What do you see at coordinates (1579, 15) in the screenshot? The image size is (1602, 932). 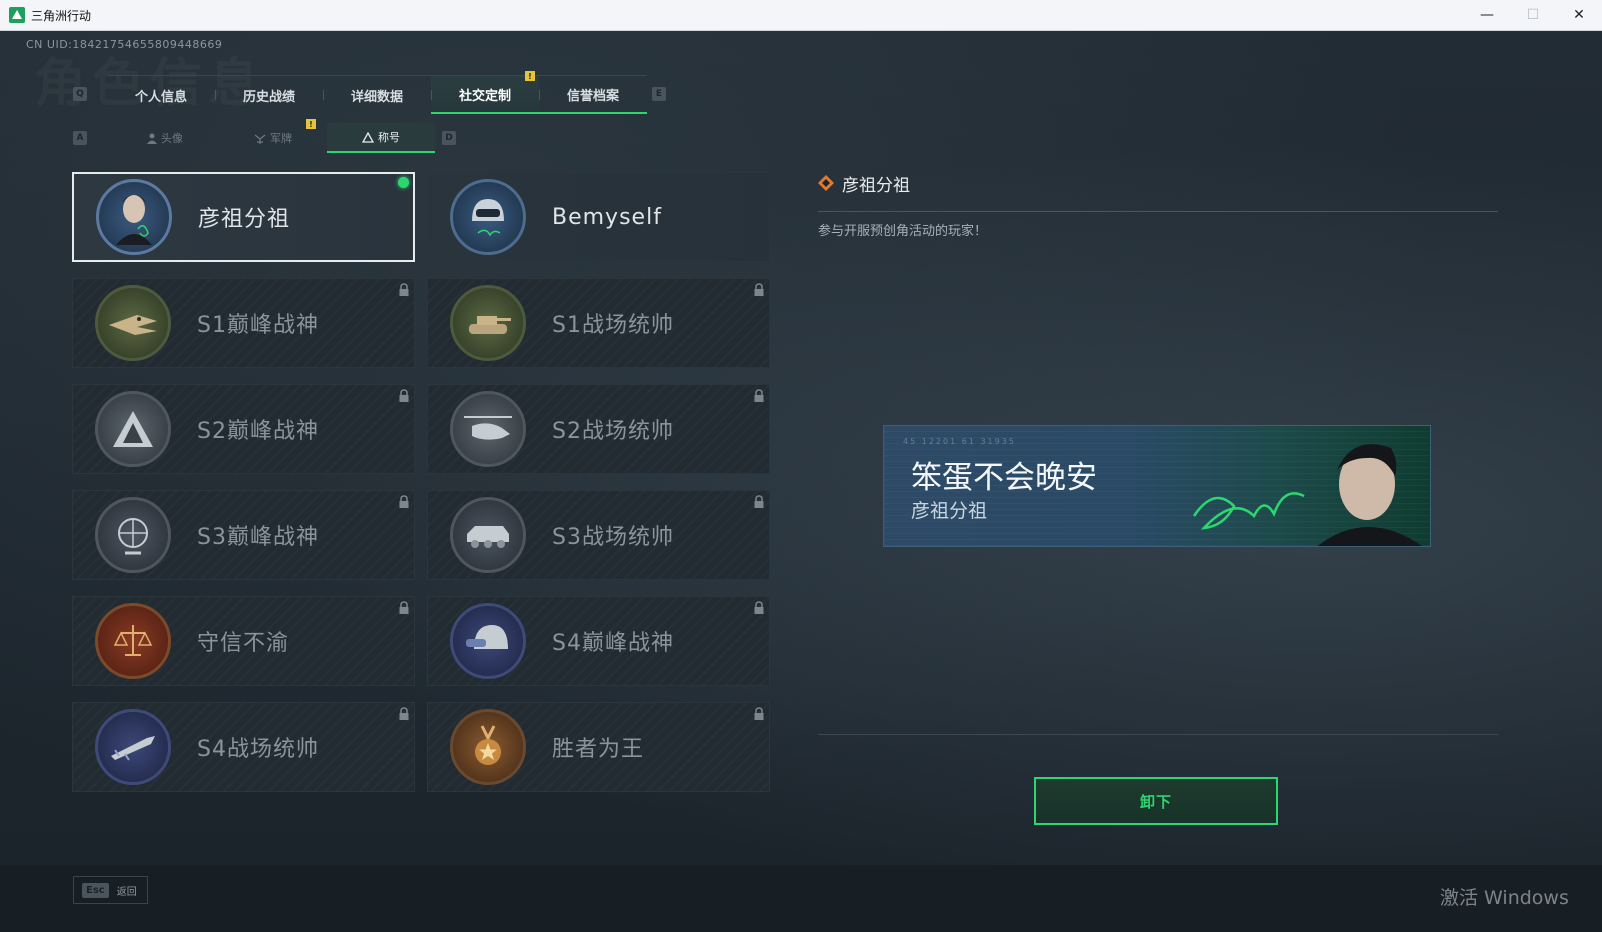 I see `close-button: ✕` at bounding box center [1579, 15].